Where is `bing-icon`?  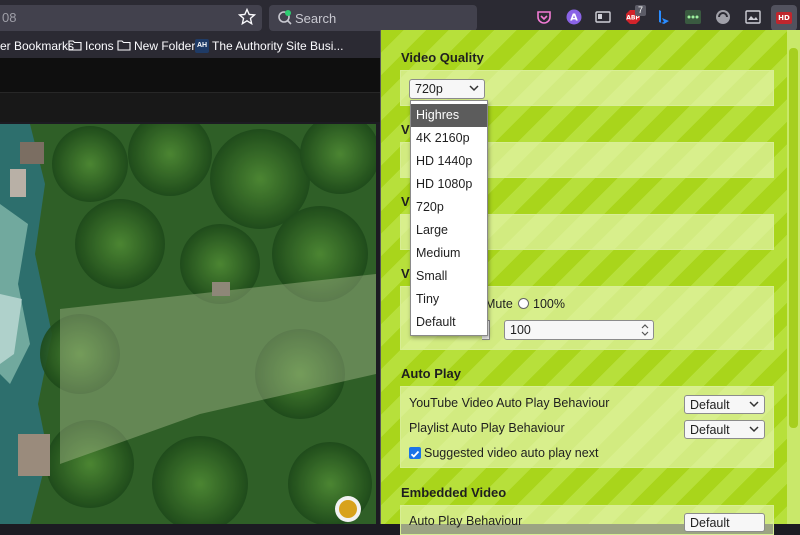
bing-icon is located at coordinates (663, 17).